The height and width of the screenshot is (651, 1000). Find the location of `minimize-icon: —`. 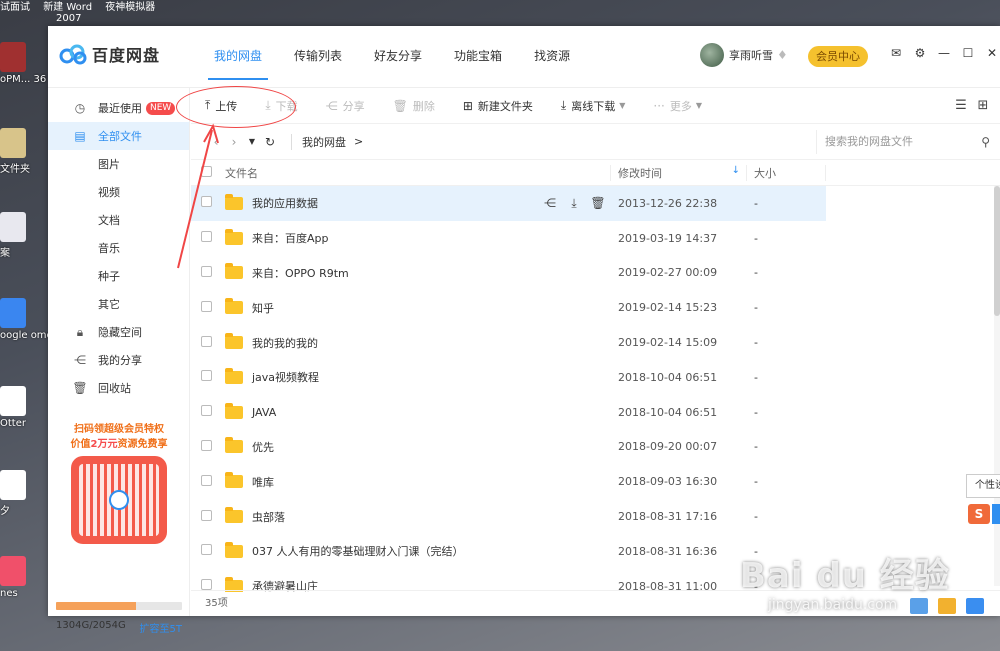

minimize-icon: — is located at coordinates (944, 53).